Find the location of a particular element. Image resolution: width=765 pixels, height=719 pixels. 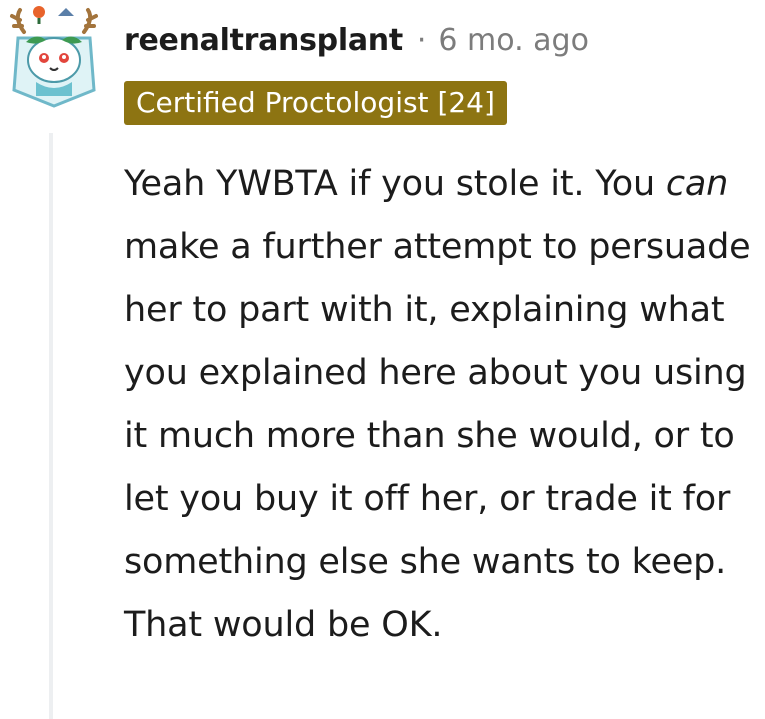

user-avatar-icon is located at coordinates (54, 56).